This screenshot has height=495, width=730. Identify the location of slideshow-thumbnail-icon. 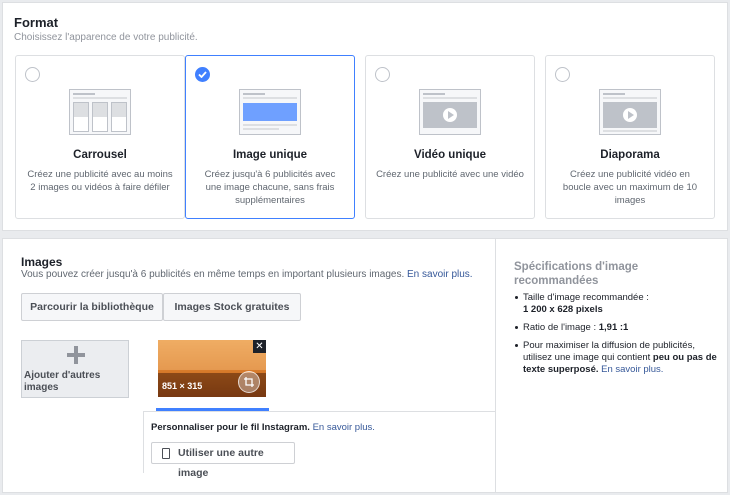
(630, 112).